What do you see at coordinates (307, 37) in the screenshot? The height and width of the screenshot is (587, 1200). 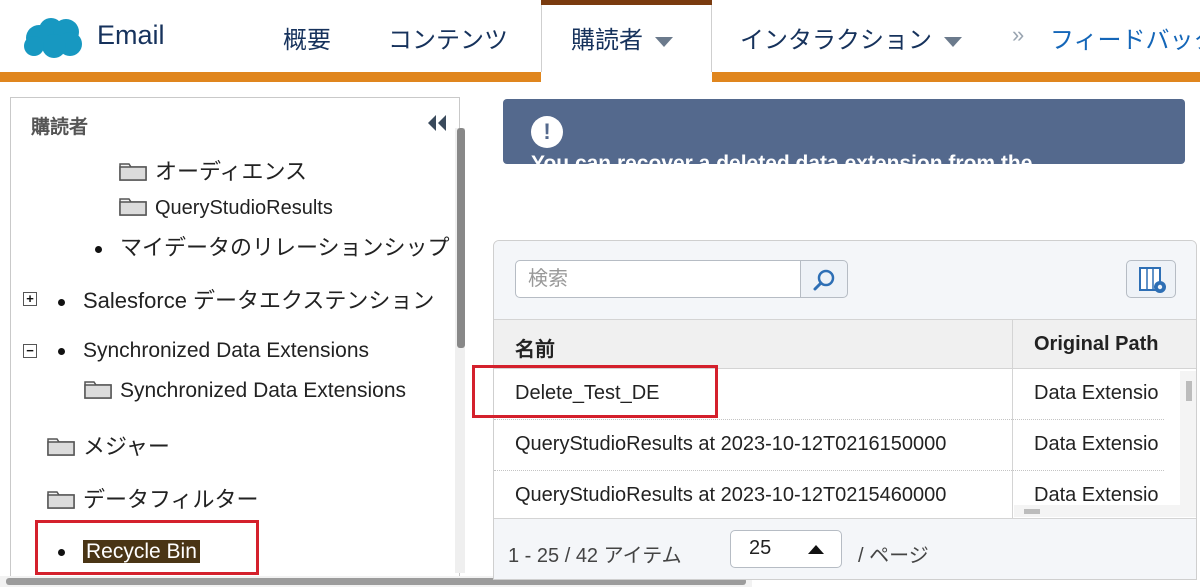 I see `nav-overview: 概要` at bounding box center [307, 37].